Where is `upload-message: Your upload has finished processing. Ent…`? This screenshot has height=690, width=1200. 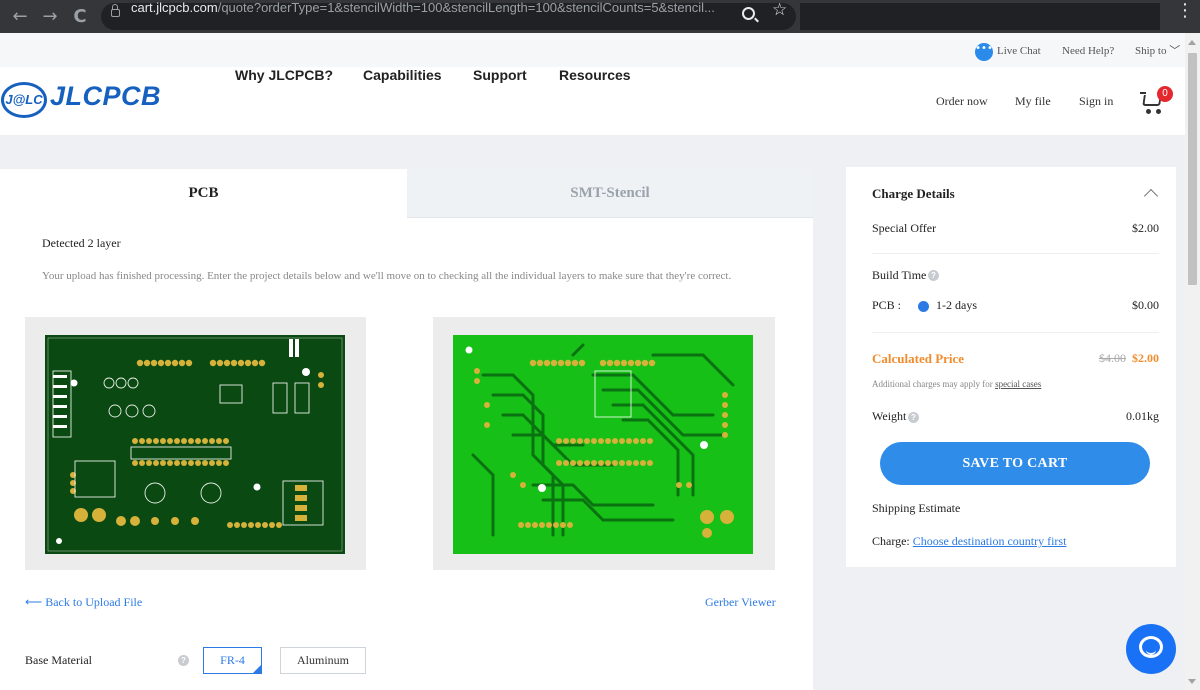
upload-message: Your upload has finished processing. Ent… is located at coordinates (387, 276).